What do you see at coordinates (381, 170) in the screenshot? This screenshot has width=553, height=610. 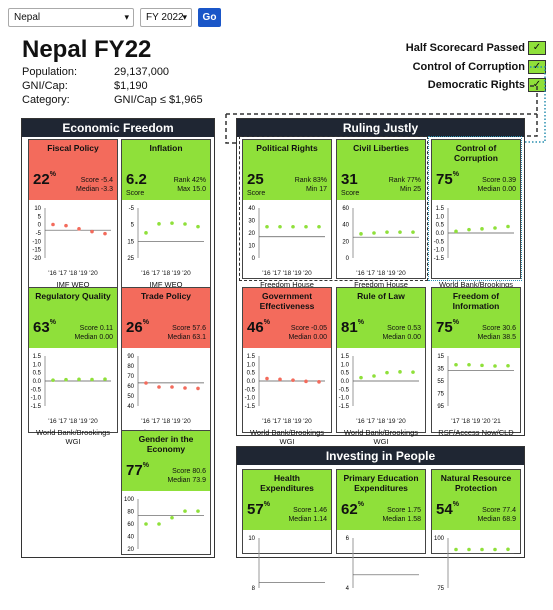 I see `card-header: Civil Liberties 31 Score Rank 77% Min 25` at bounding box center [381, 170].